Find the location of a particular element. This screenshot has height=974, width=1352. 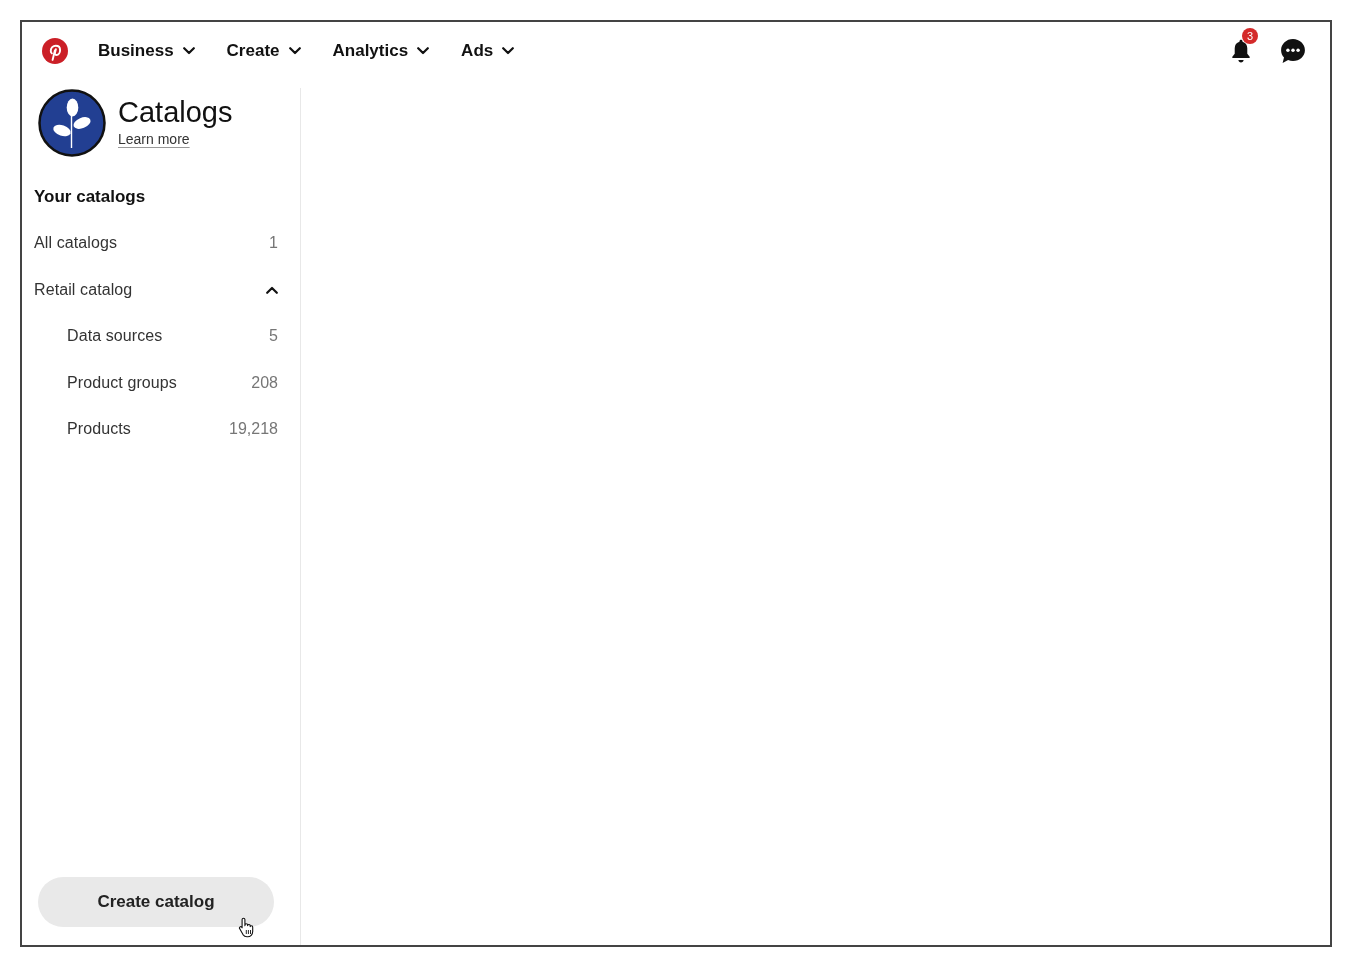

nav-menu-item: Ads is located at coordinates (488, 51).